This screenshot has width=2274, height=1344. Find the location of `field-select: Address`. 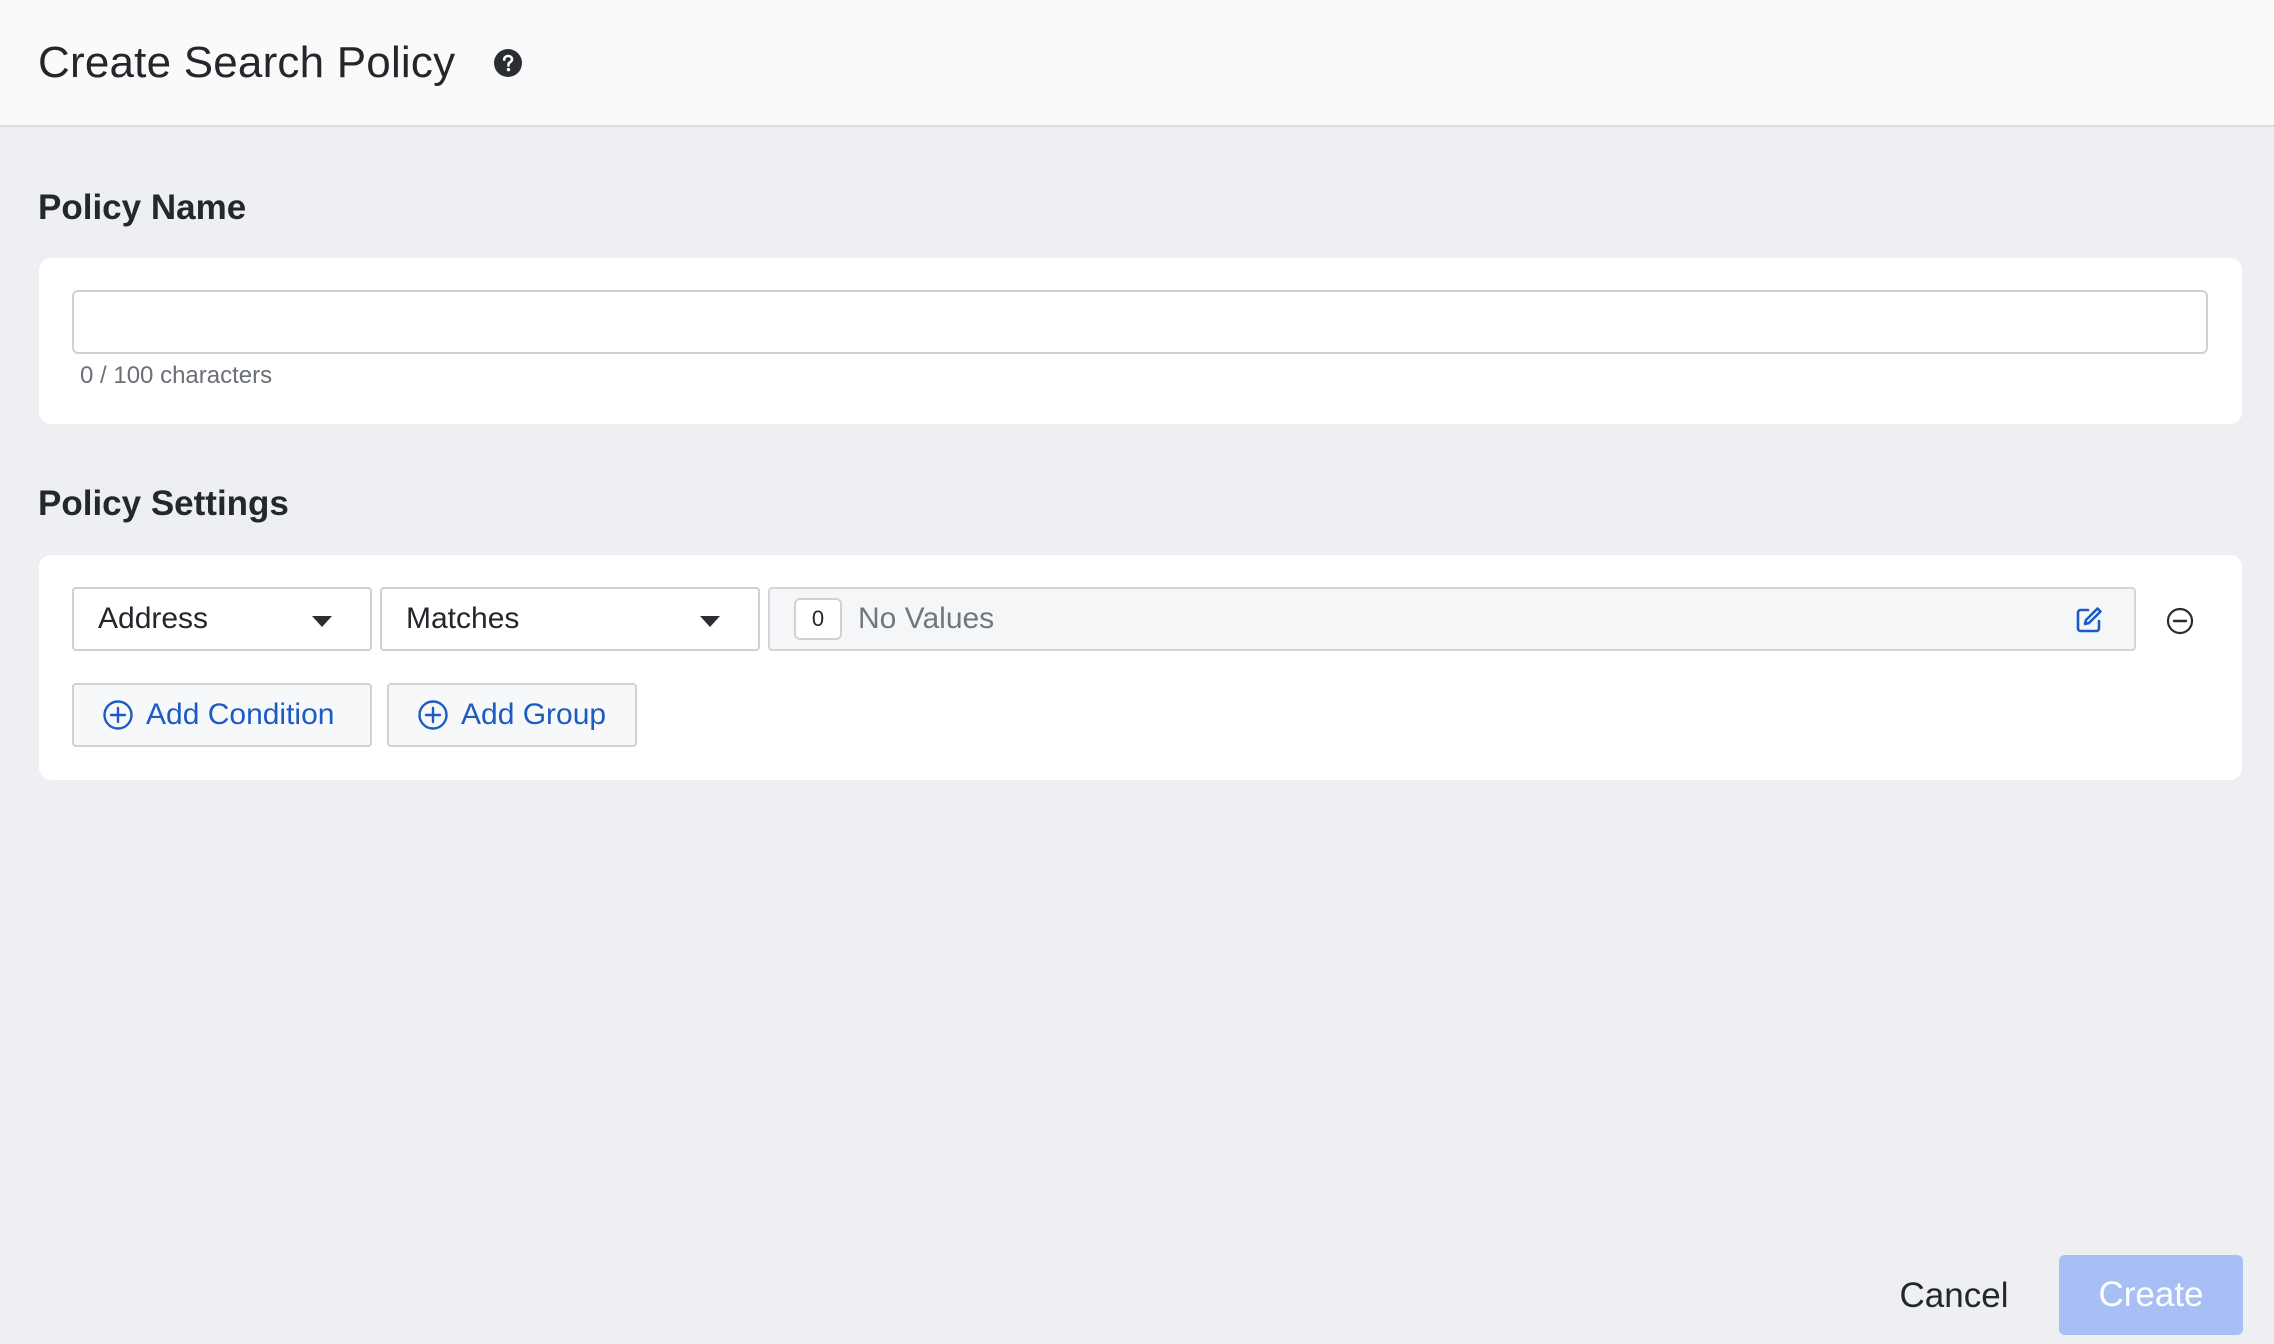

field-select: Address is located at coordinates (222, 619).